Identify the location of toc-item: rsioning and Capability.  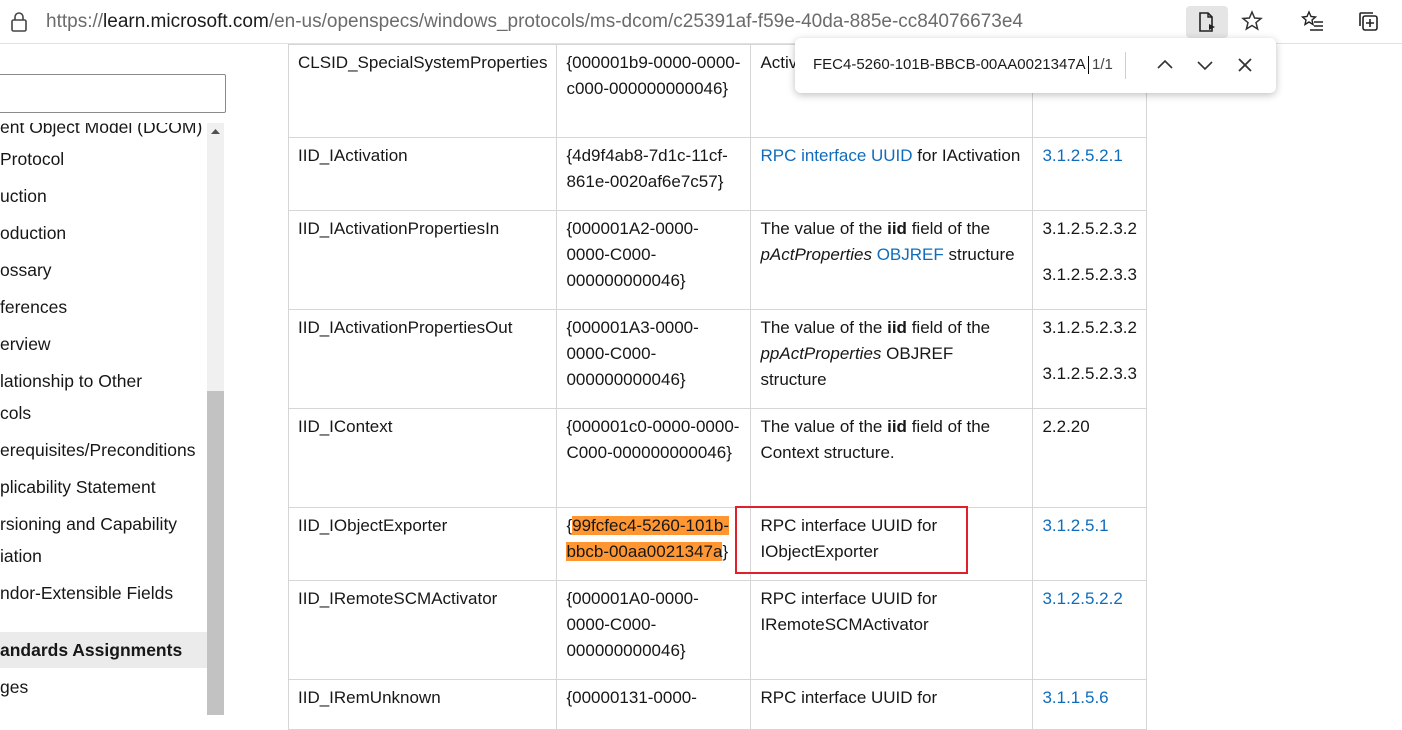
(88, 524).